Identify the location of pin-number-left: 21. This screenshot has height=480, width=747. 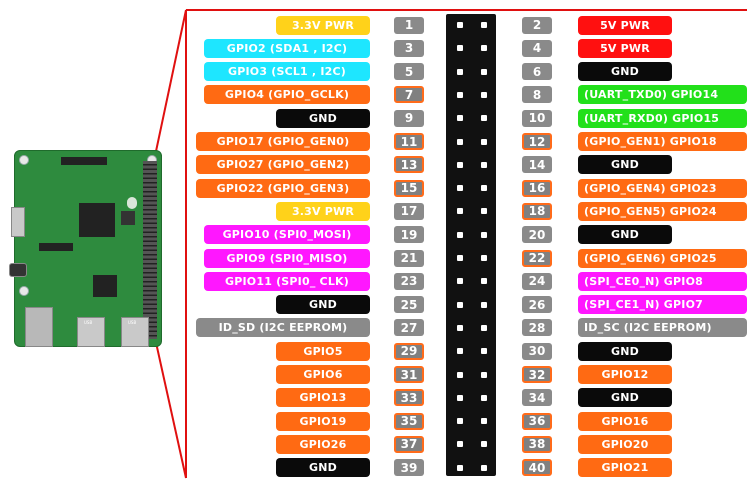
(409, 258).